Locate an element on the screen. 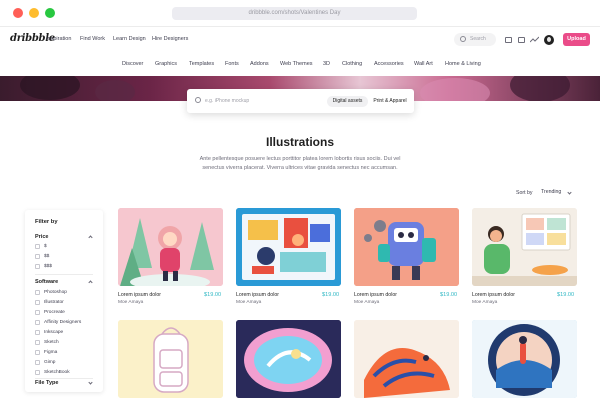 This screenshot has width=600, height=403. nav-link-find-work: Find Work is located at coordinates (92, 39).